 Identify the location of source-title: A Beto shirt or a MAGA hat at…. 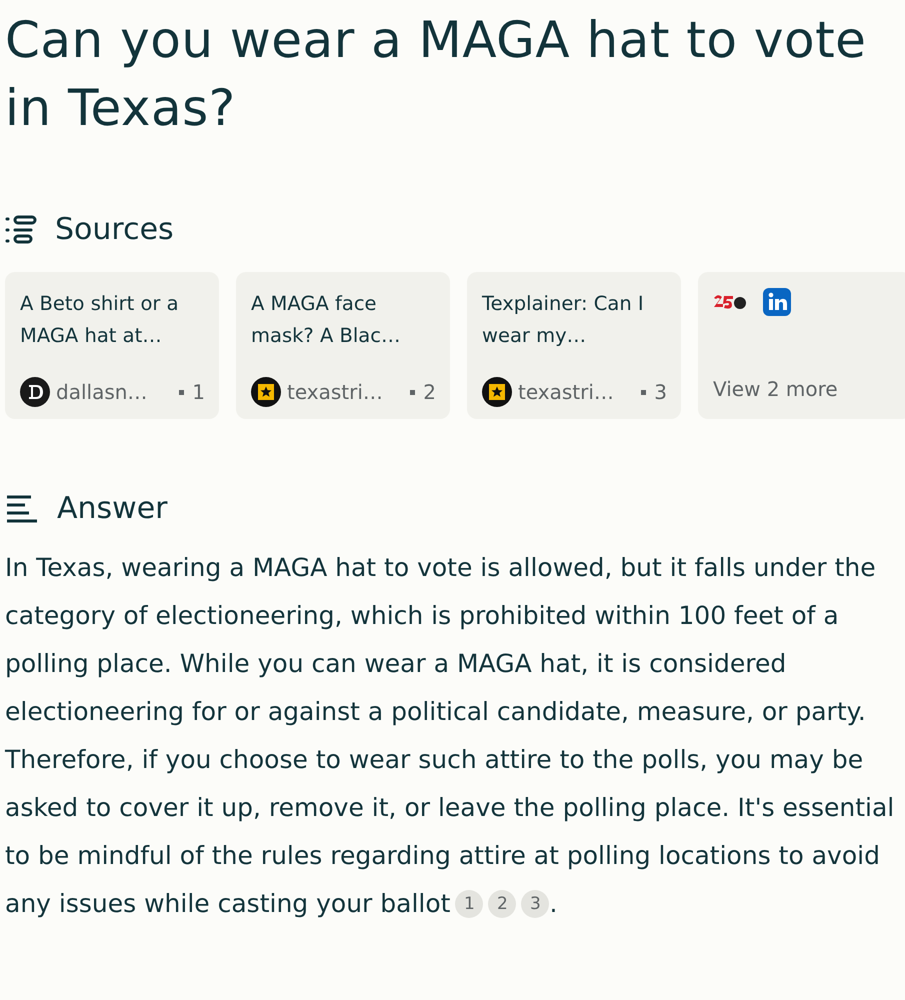
(100, 320).